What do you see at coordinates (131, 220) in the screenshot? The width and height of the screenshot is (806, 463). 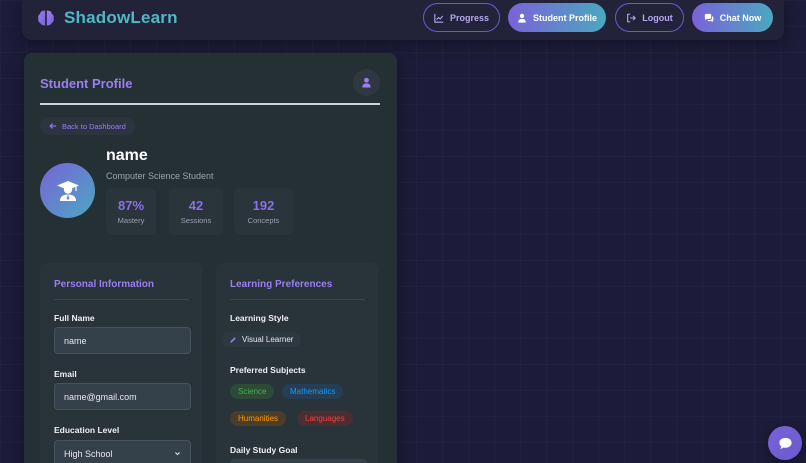 I see `stat-label: Mastery` at bounding box center [131, 220].